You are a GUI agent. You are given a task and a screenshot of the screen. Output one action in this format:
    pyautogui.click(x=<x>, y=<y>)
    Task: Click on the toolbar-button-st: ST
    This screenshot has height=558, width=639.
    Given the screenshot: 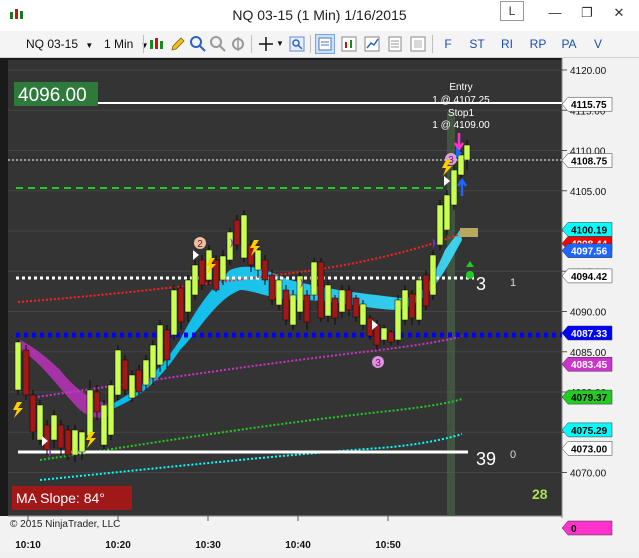 What is the action you would take?
    pyautogui.click(x=477, y=44)
    